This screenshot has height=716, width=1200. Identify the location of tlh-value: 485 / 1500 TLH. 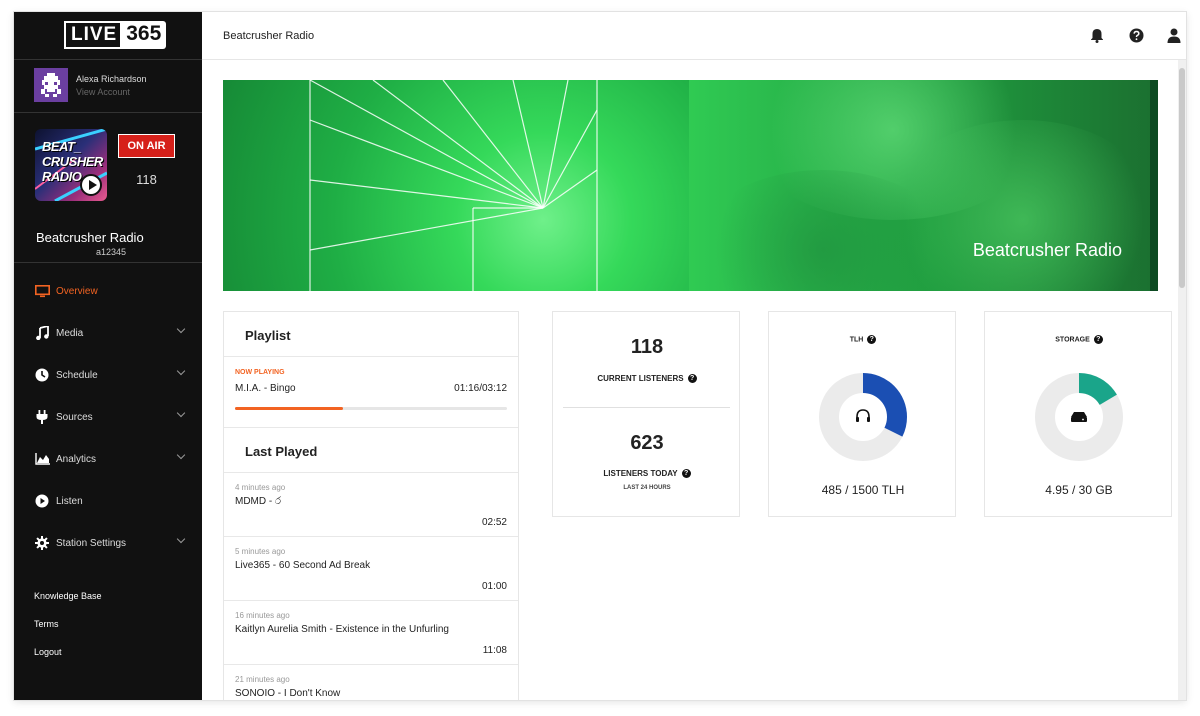
(863, 490).